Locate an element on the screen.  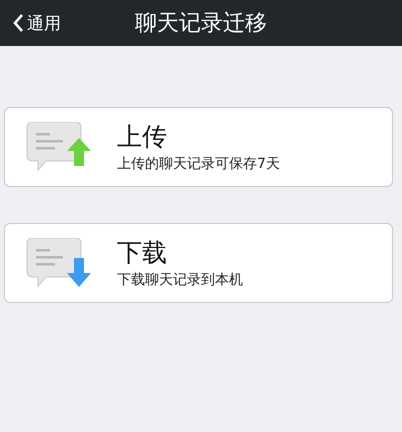
chat-upload-icon is located at coordinates (59, 147).